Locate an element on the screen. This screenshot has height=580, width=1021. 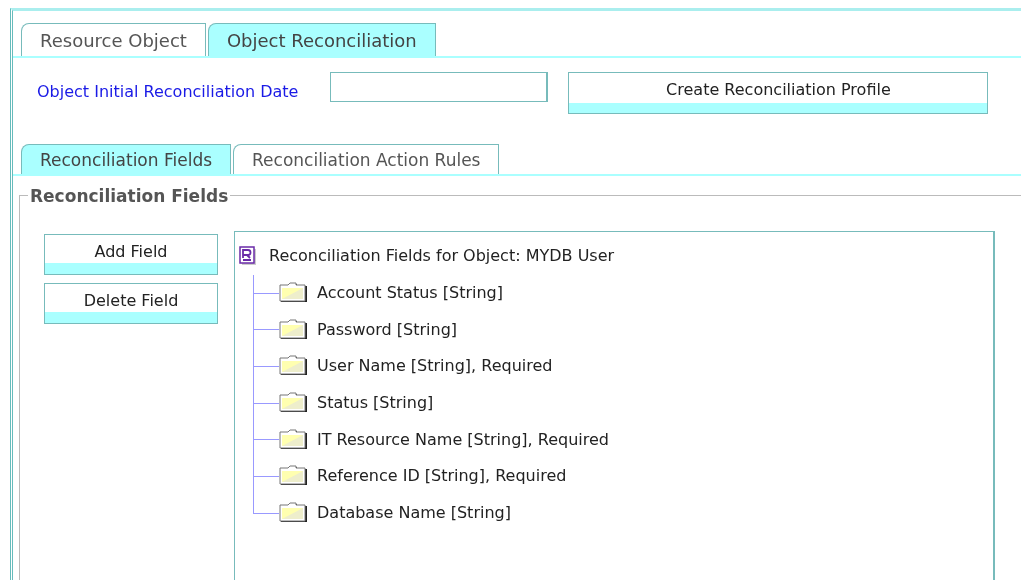
tree-item: Status [String] is located at coordinates (375, 403).